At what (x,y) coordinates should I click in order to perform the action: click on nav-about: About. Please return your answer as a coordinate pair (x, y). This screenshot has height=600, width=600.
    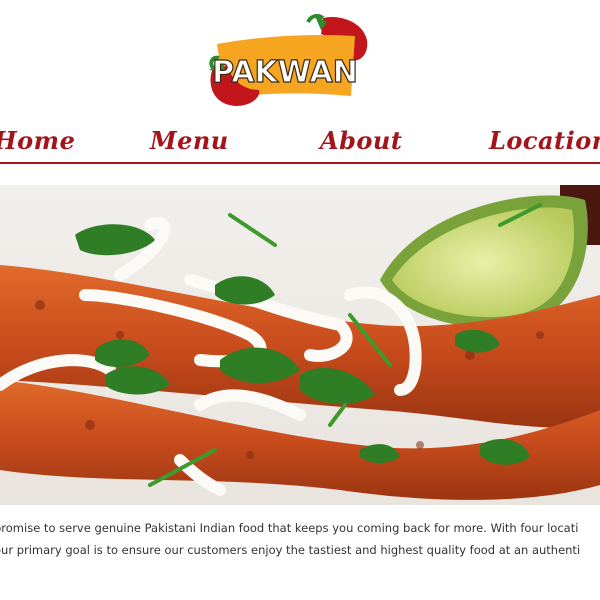
    Looking at the image, I should click on (361, 140).